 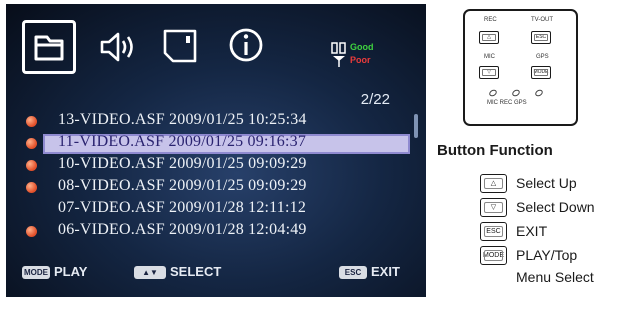 I want to click on exit-hint: EXIT, so click(x=385, y=271).